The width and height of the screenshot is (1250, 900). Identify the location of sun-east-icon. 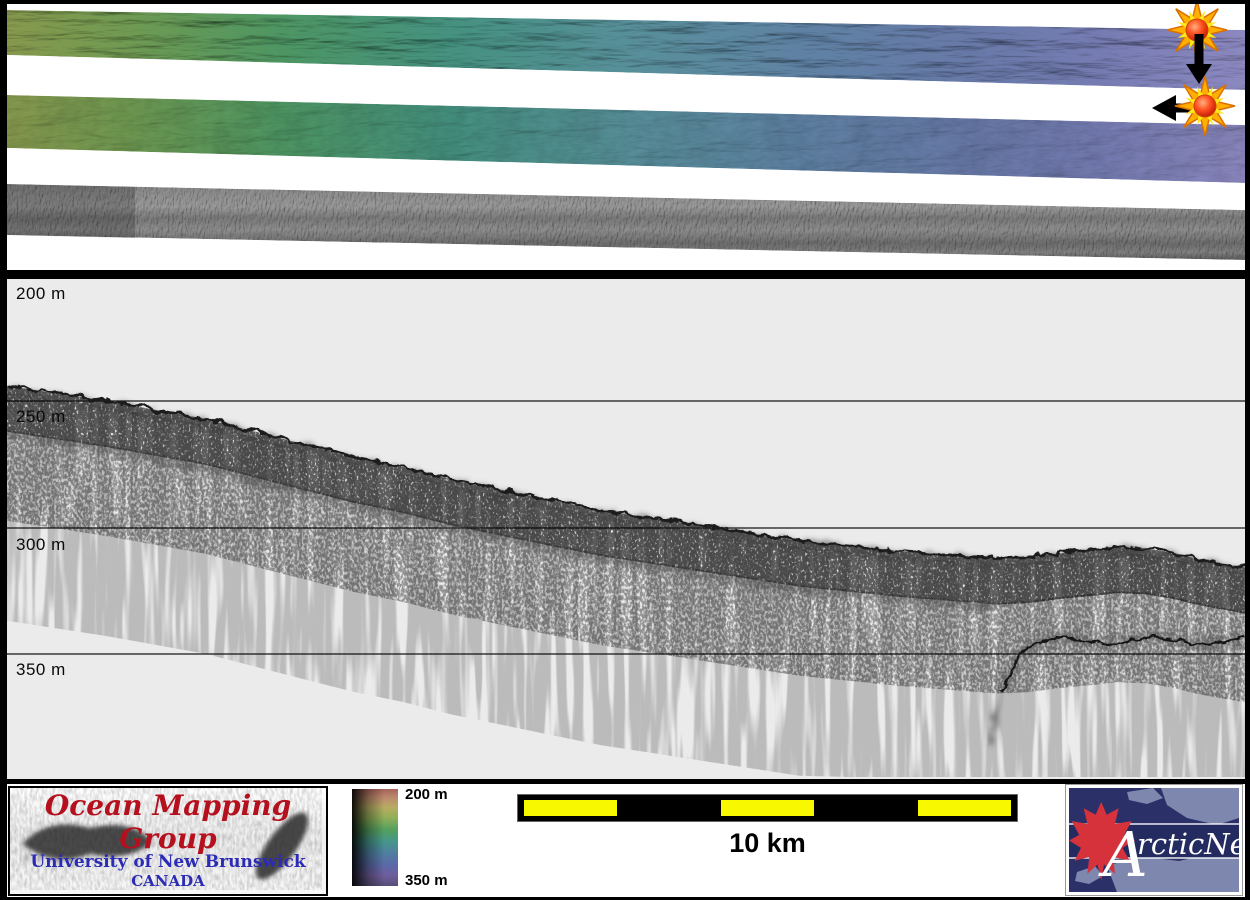
(1205, 106).